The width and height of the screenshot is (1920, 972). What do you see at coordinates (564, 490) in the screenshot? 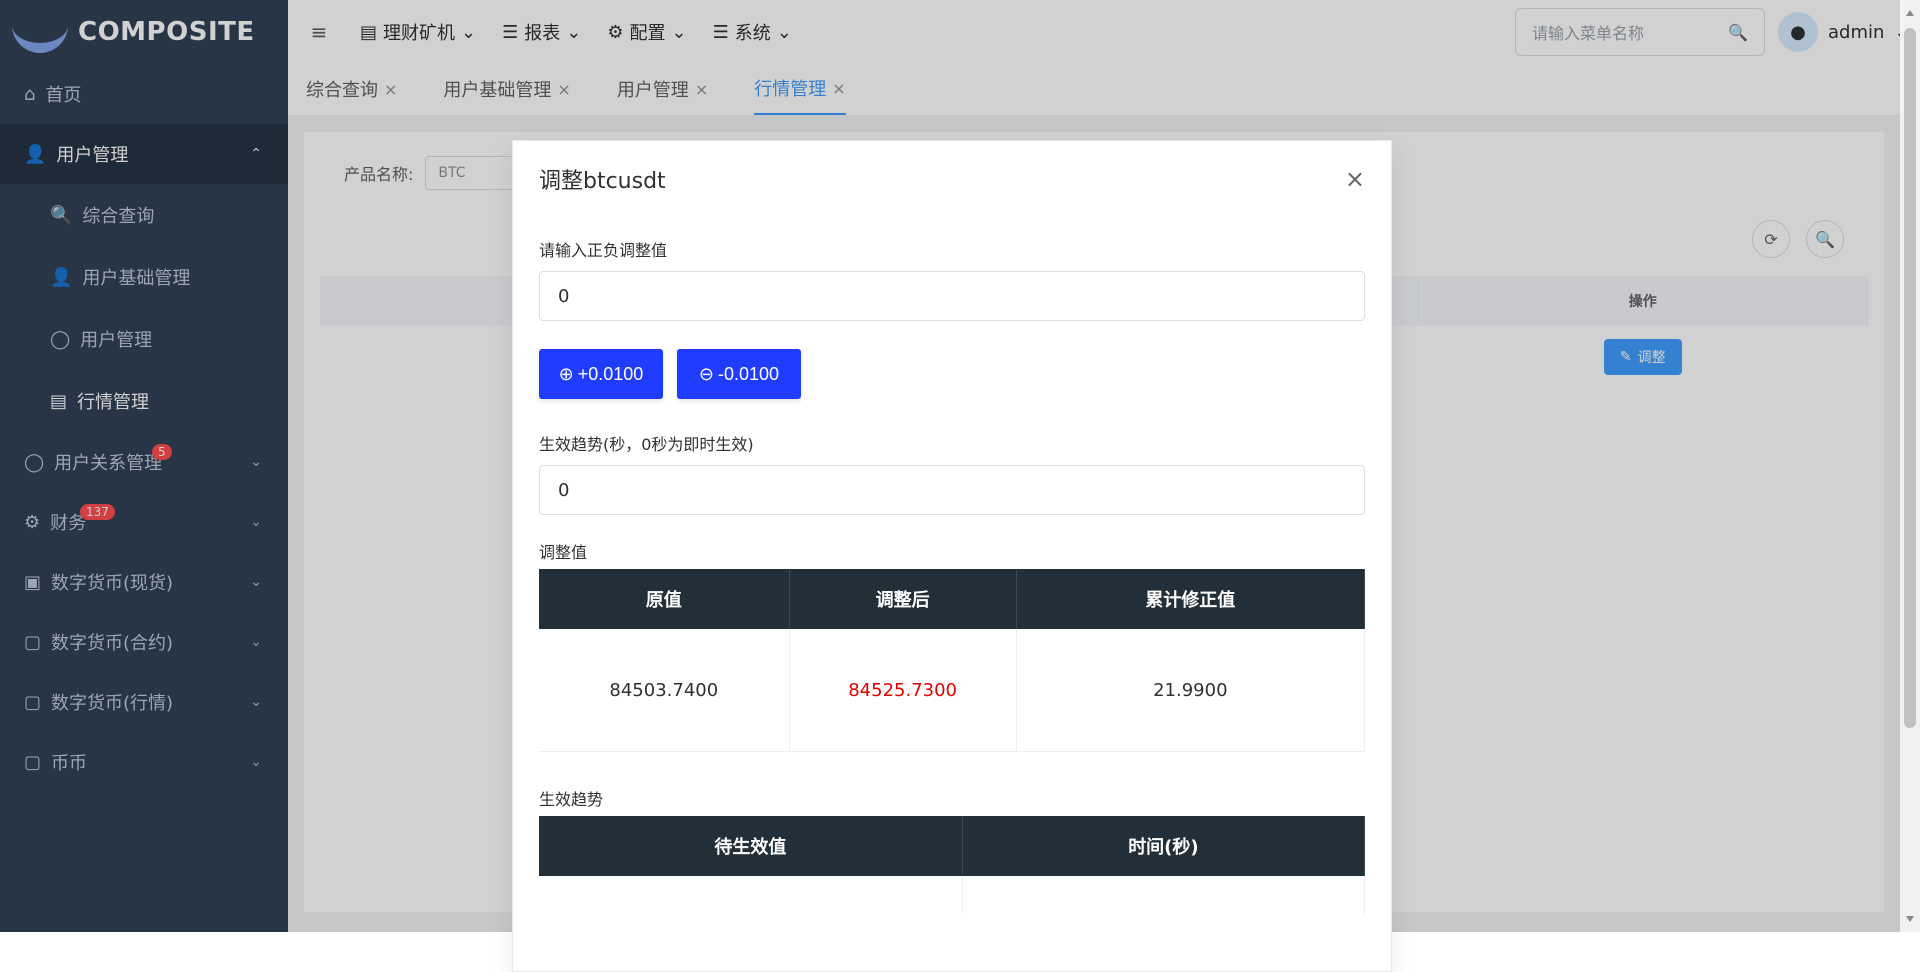
I see `duration-input-value: 0` at bounding box center [564, 490].